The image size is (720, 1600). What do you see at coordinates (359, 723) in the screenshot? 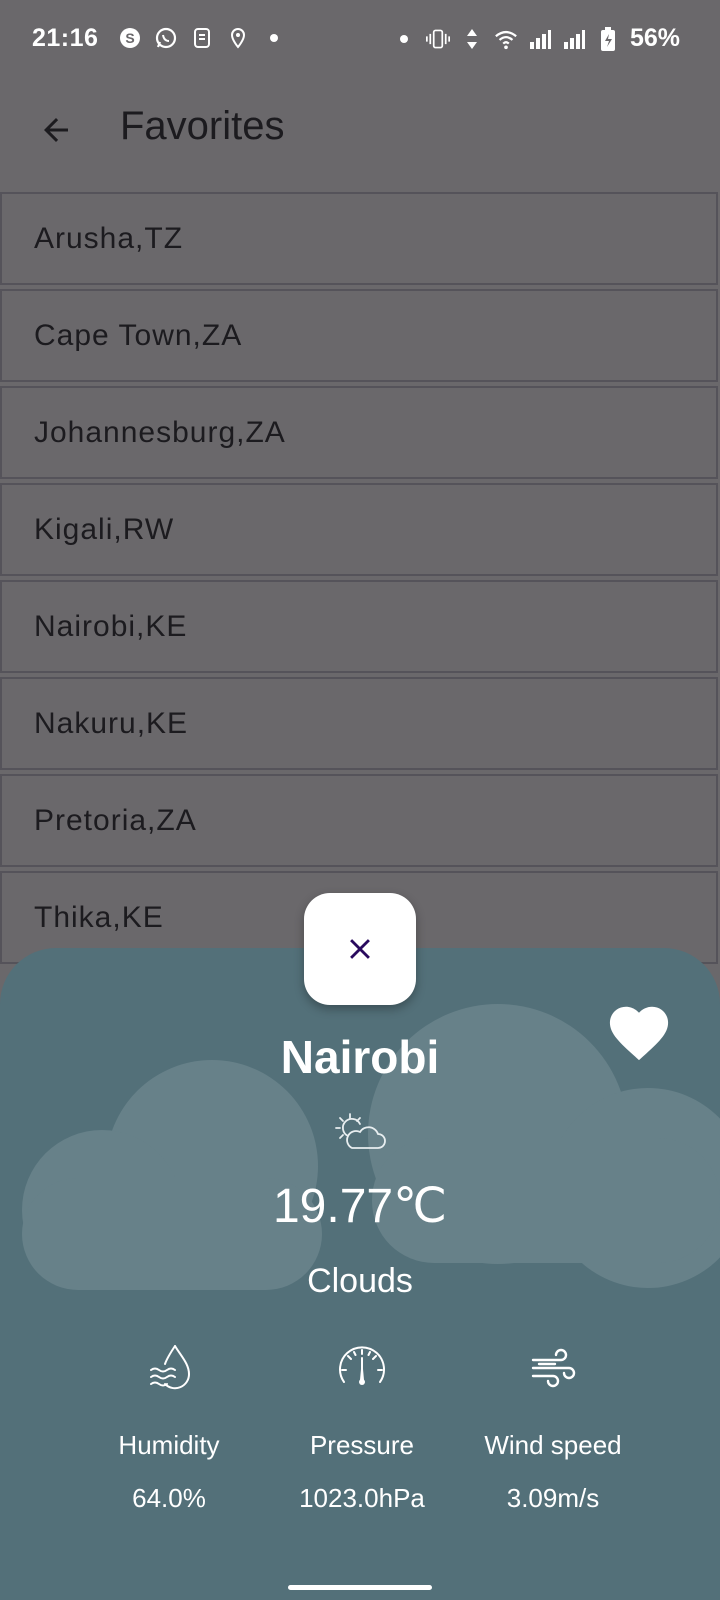
I see `list-item: Nakuru,KE` at bounding box center [359, 723].